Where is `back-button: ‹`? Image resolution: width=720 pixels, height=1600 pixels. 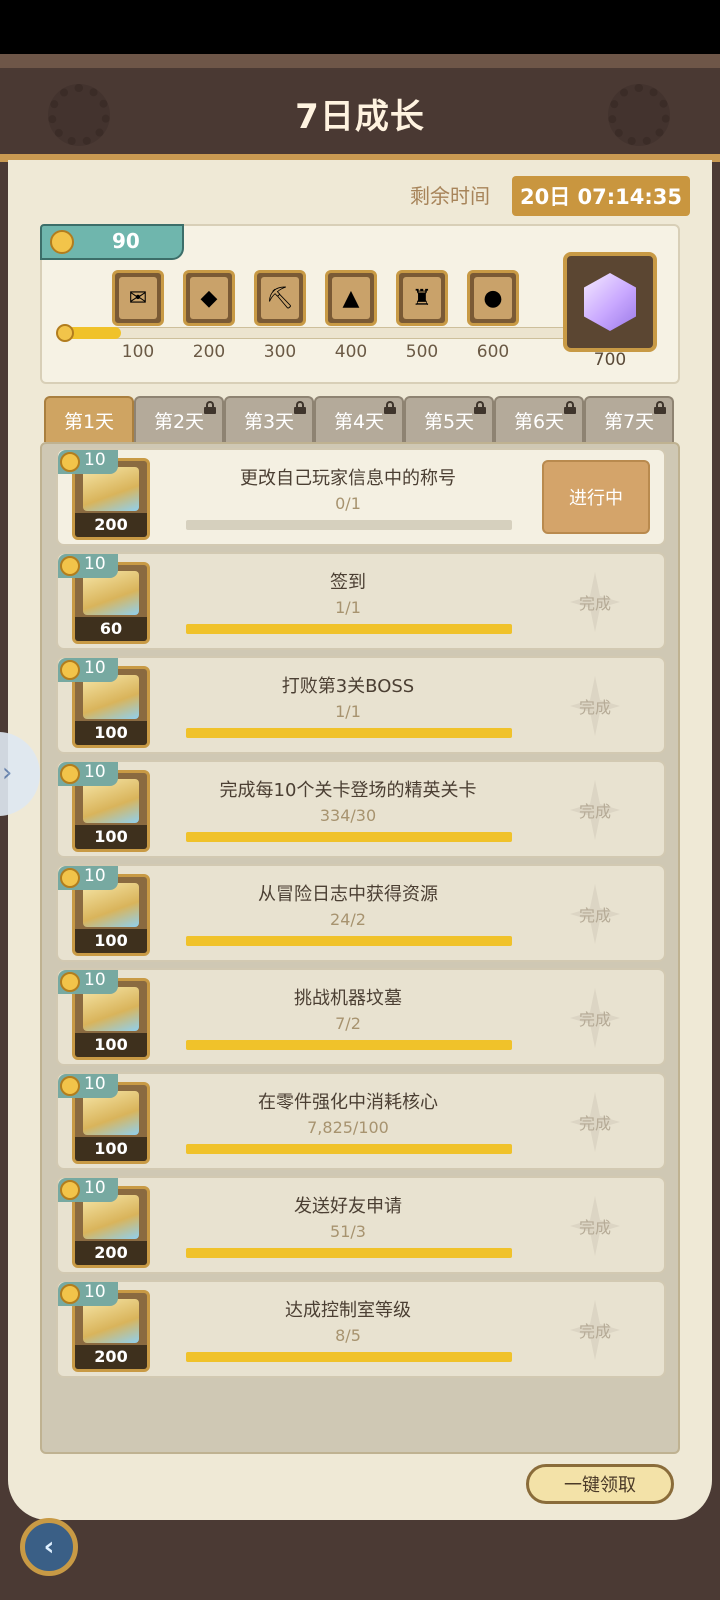 back-button: ‹ is located at coordinates (49, 1547).